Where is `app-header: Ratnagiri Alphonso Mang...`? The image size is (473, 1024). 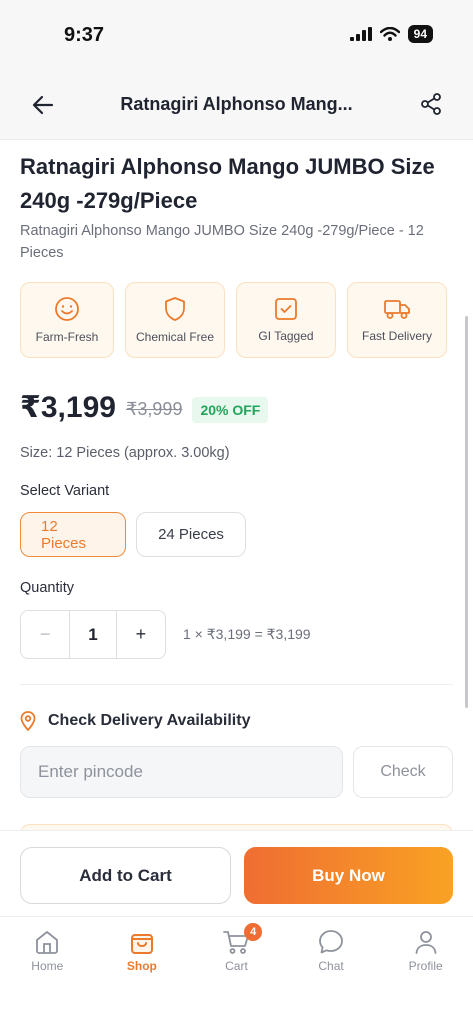 app-header: Ratnagiri Alphonso Mang... is located at coordinates (236, 105).